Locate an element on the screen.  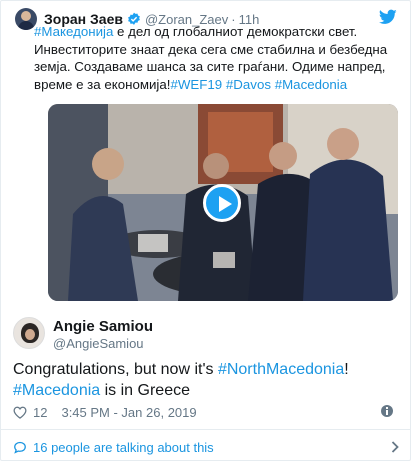
tweet-text-segment: is in Greece is located at coordinates (145, 390).